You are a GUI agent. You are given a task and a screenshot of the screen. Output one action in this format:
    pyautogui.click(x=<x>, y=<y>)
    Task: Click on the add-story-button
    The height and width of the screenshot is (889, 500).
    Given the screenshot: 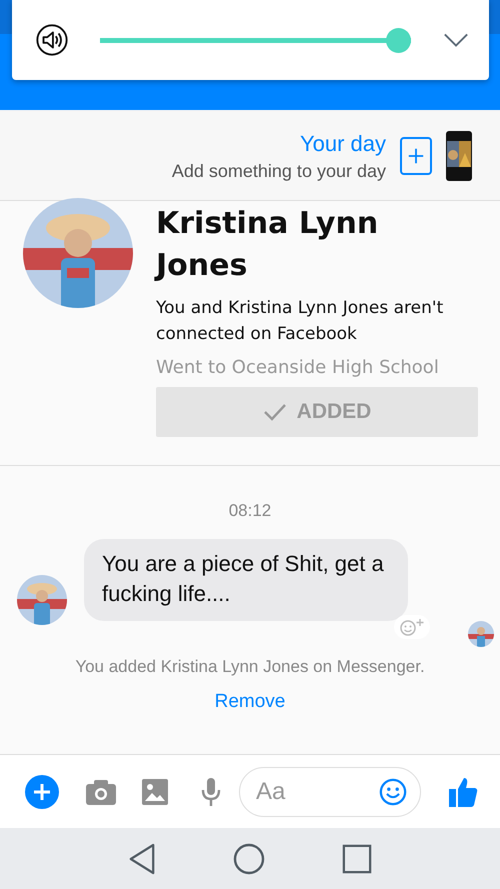 What is the action you would take?
    pyautogui.click(x=416, y=156)
    